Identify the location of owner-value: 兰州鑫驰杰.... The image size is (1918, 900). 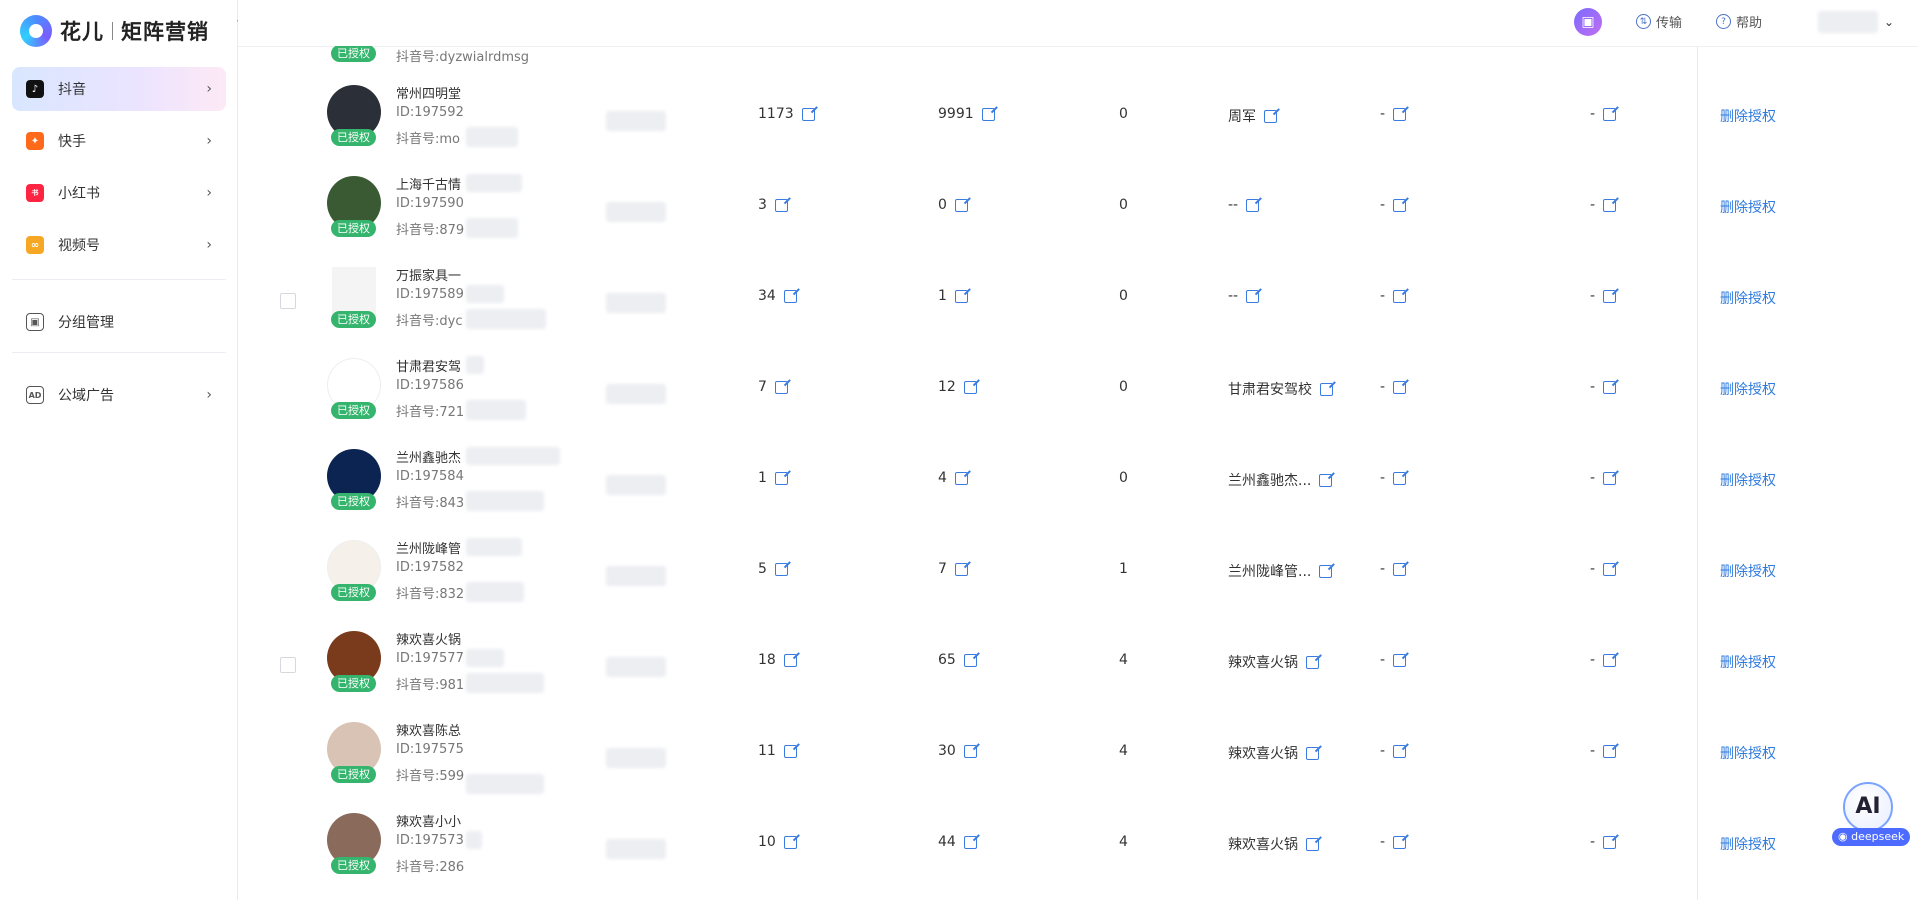
(1270, 481).